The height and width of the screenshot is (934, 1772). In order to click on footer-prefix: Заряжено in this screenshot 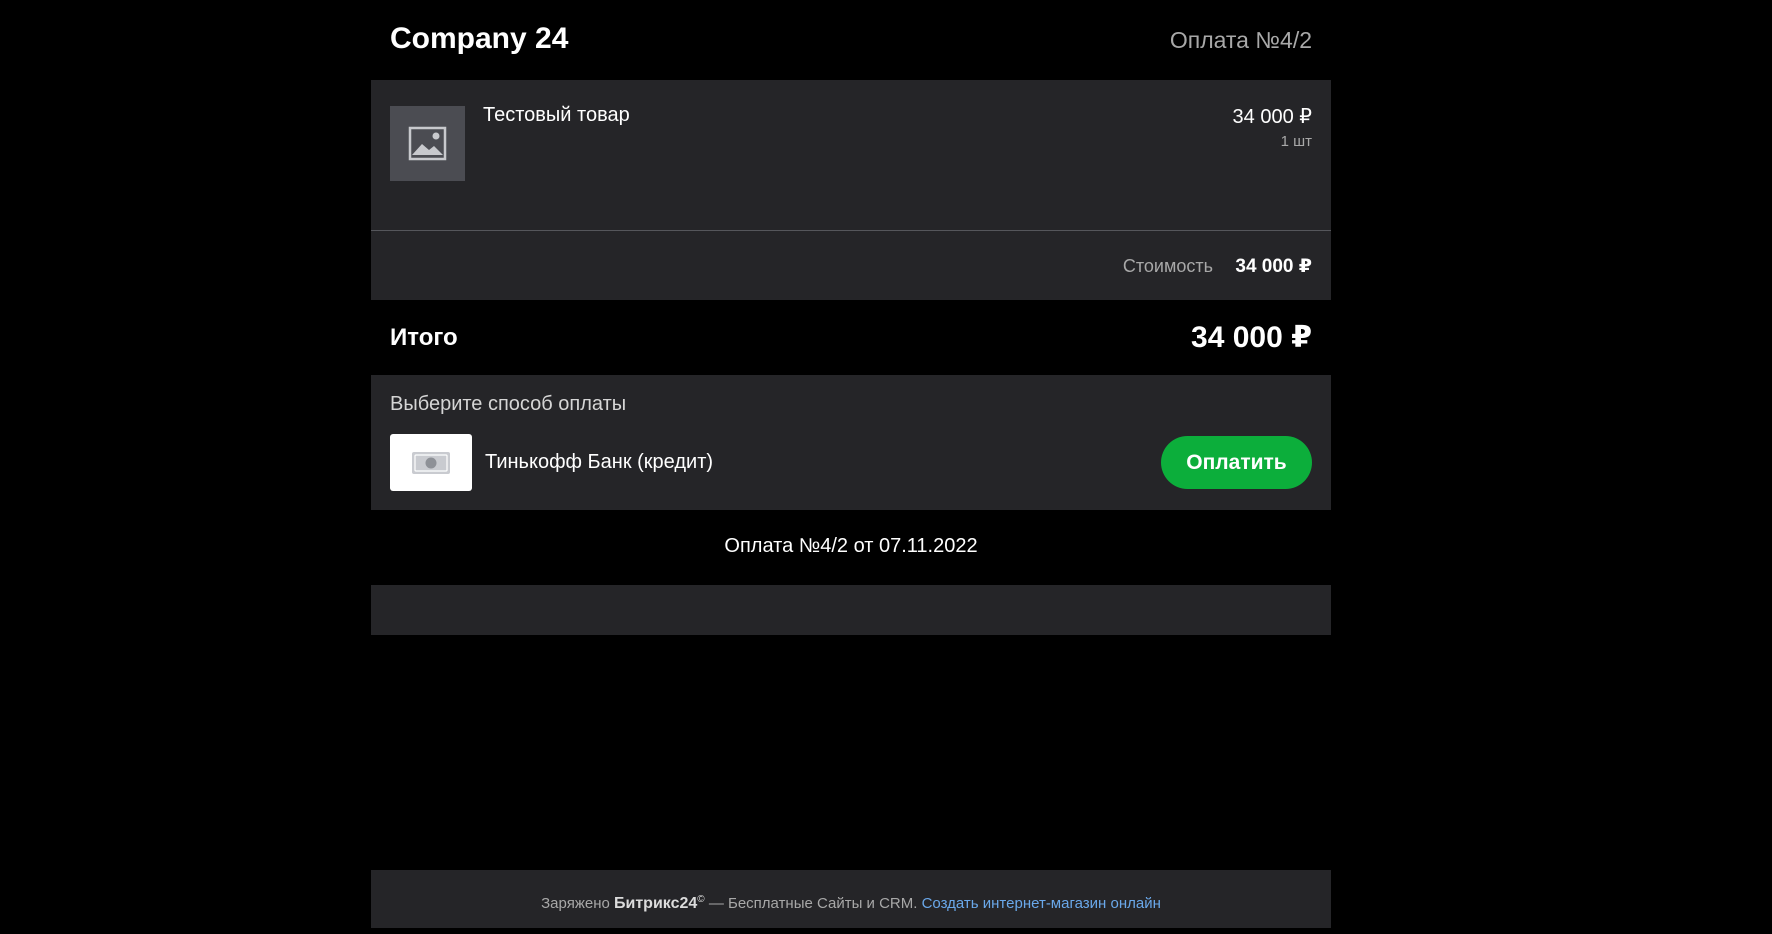, I will do `click(575, 903)`.